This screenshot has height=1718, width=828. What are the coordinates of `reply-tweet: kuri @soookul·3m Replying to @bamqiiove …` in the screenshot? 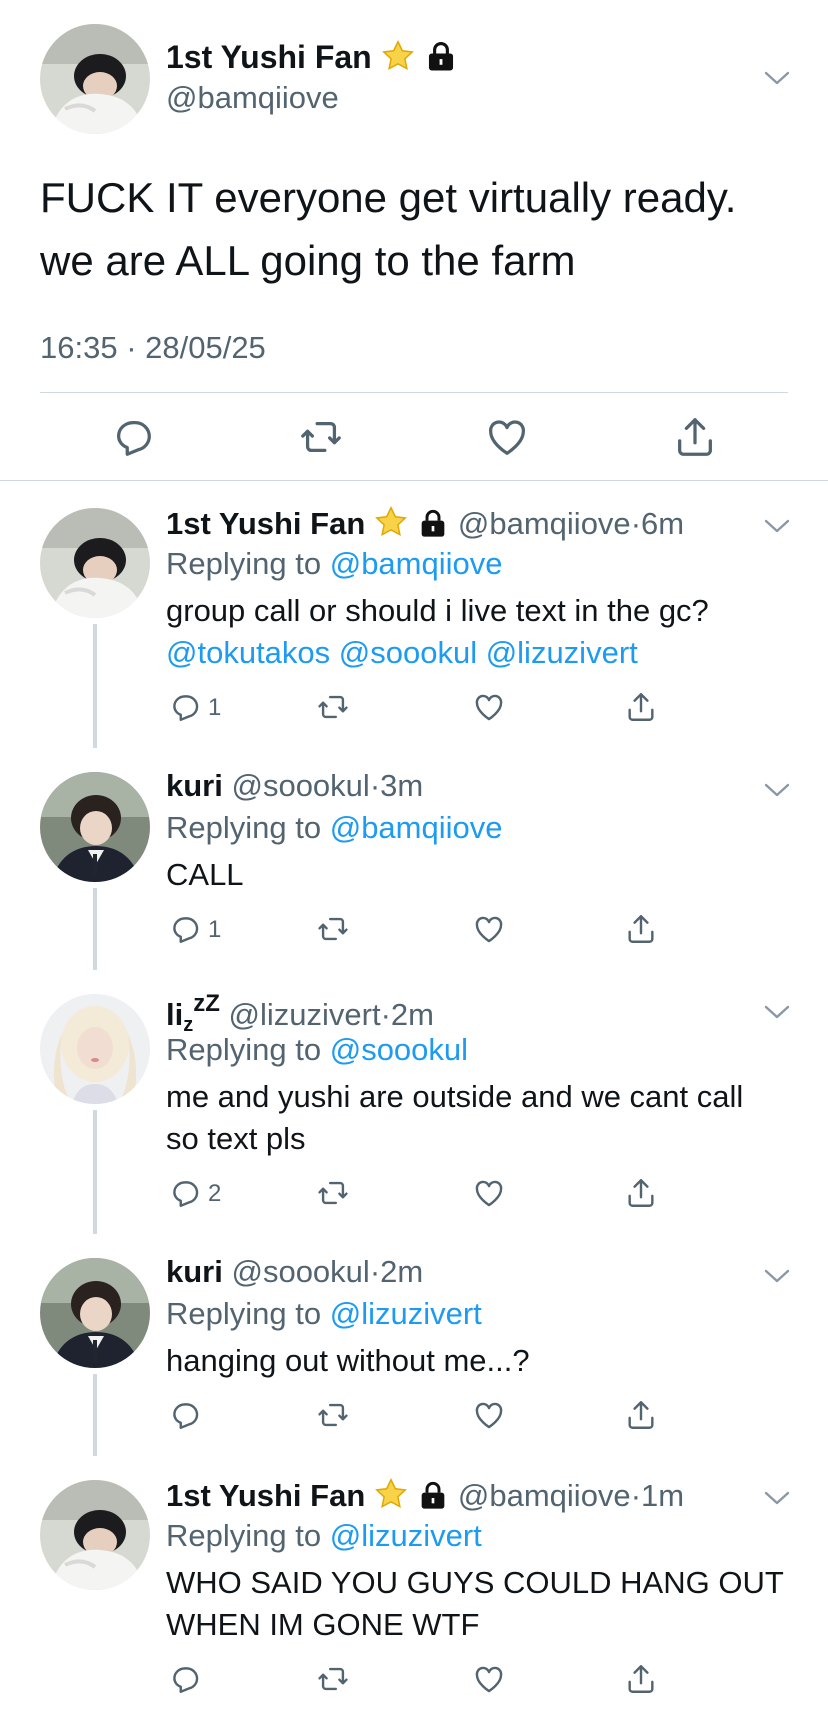 It's located at (414, 859).